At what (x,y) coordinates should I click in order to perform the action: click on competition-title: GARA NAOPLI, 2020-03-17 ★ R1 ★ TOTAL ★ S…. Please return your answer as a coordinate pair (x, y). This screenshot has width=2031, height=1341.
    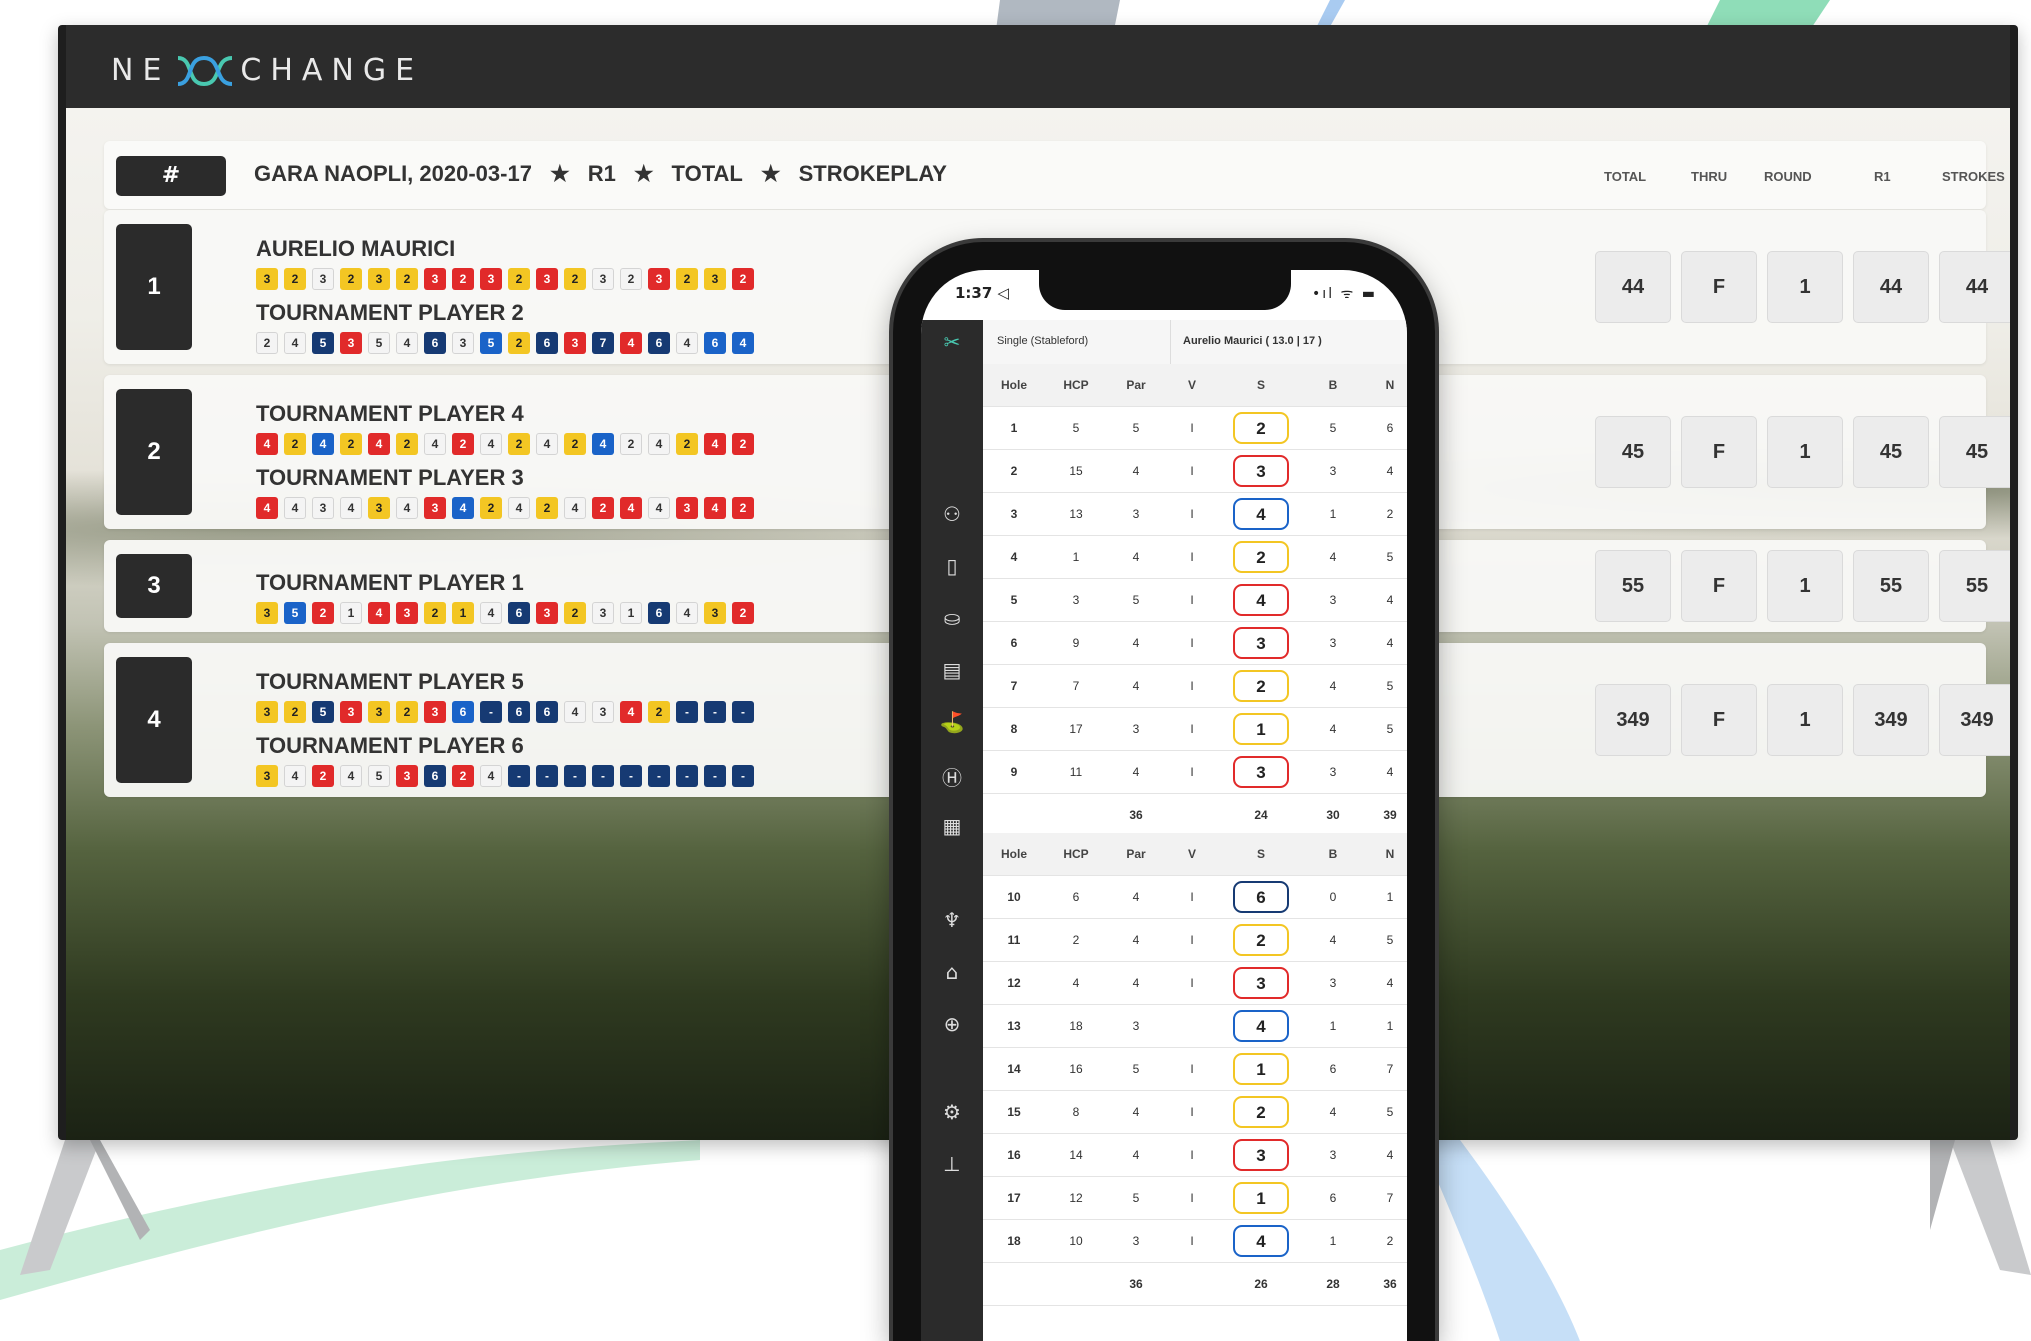
    Looking at the image, I should click on (600, 173).